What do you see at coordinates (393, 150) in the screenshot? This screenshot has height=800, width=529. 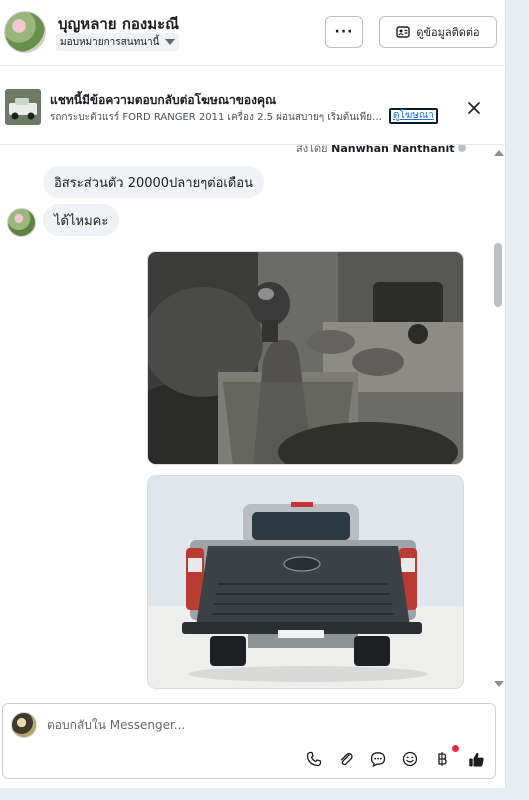 I see `sent-by-name: Nanwhan Nanthanit` at bounding box center [393, 150].